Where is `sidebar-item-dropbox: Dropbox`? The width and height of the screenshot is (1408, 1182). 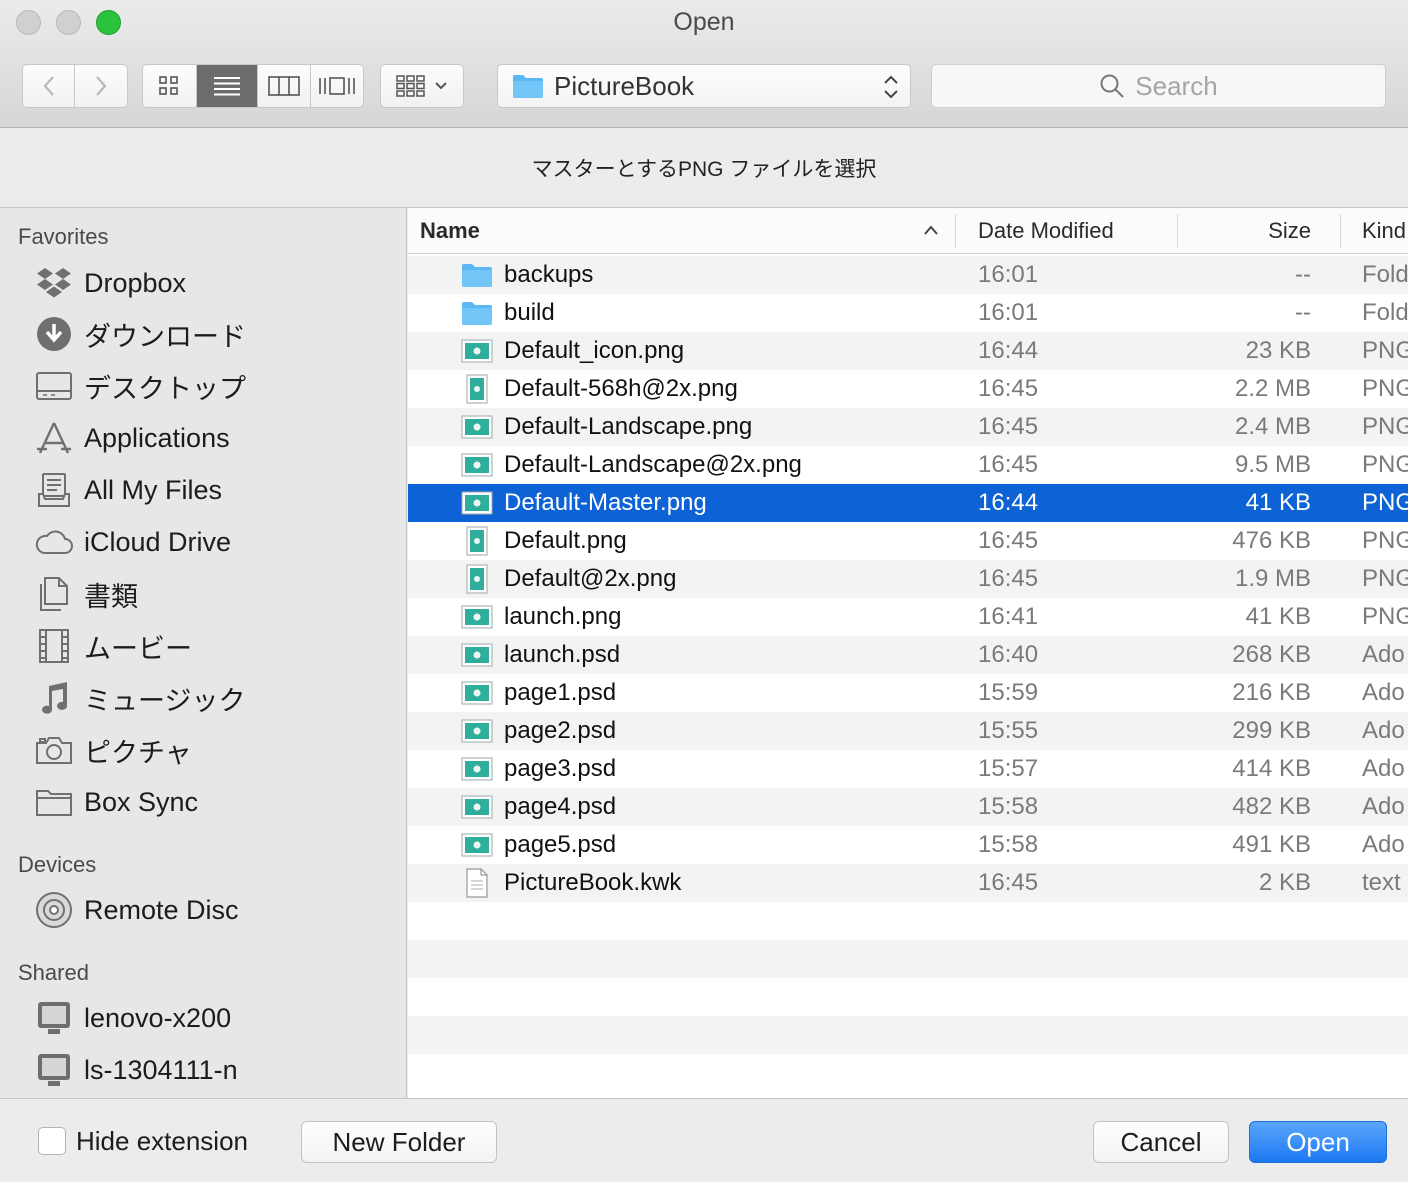
sidebar-item-dropbox: Dropbox is located at coordinates (110, 283).